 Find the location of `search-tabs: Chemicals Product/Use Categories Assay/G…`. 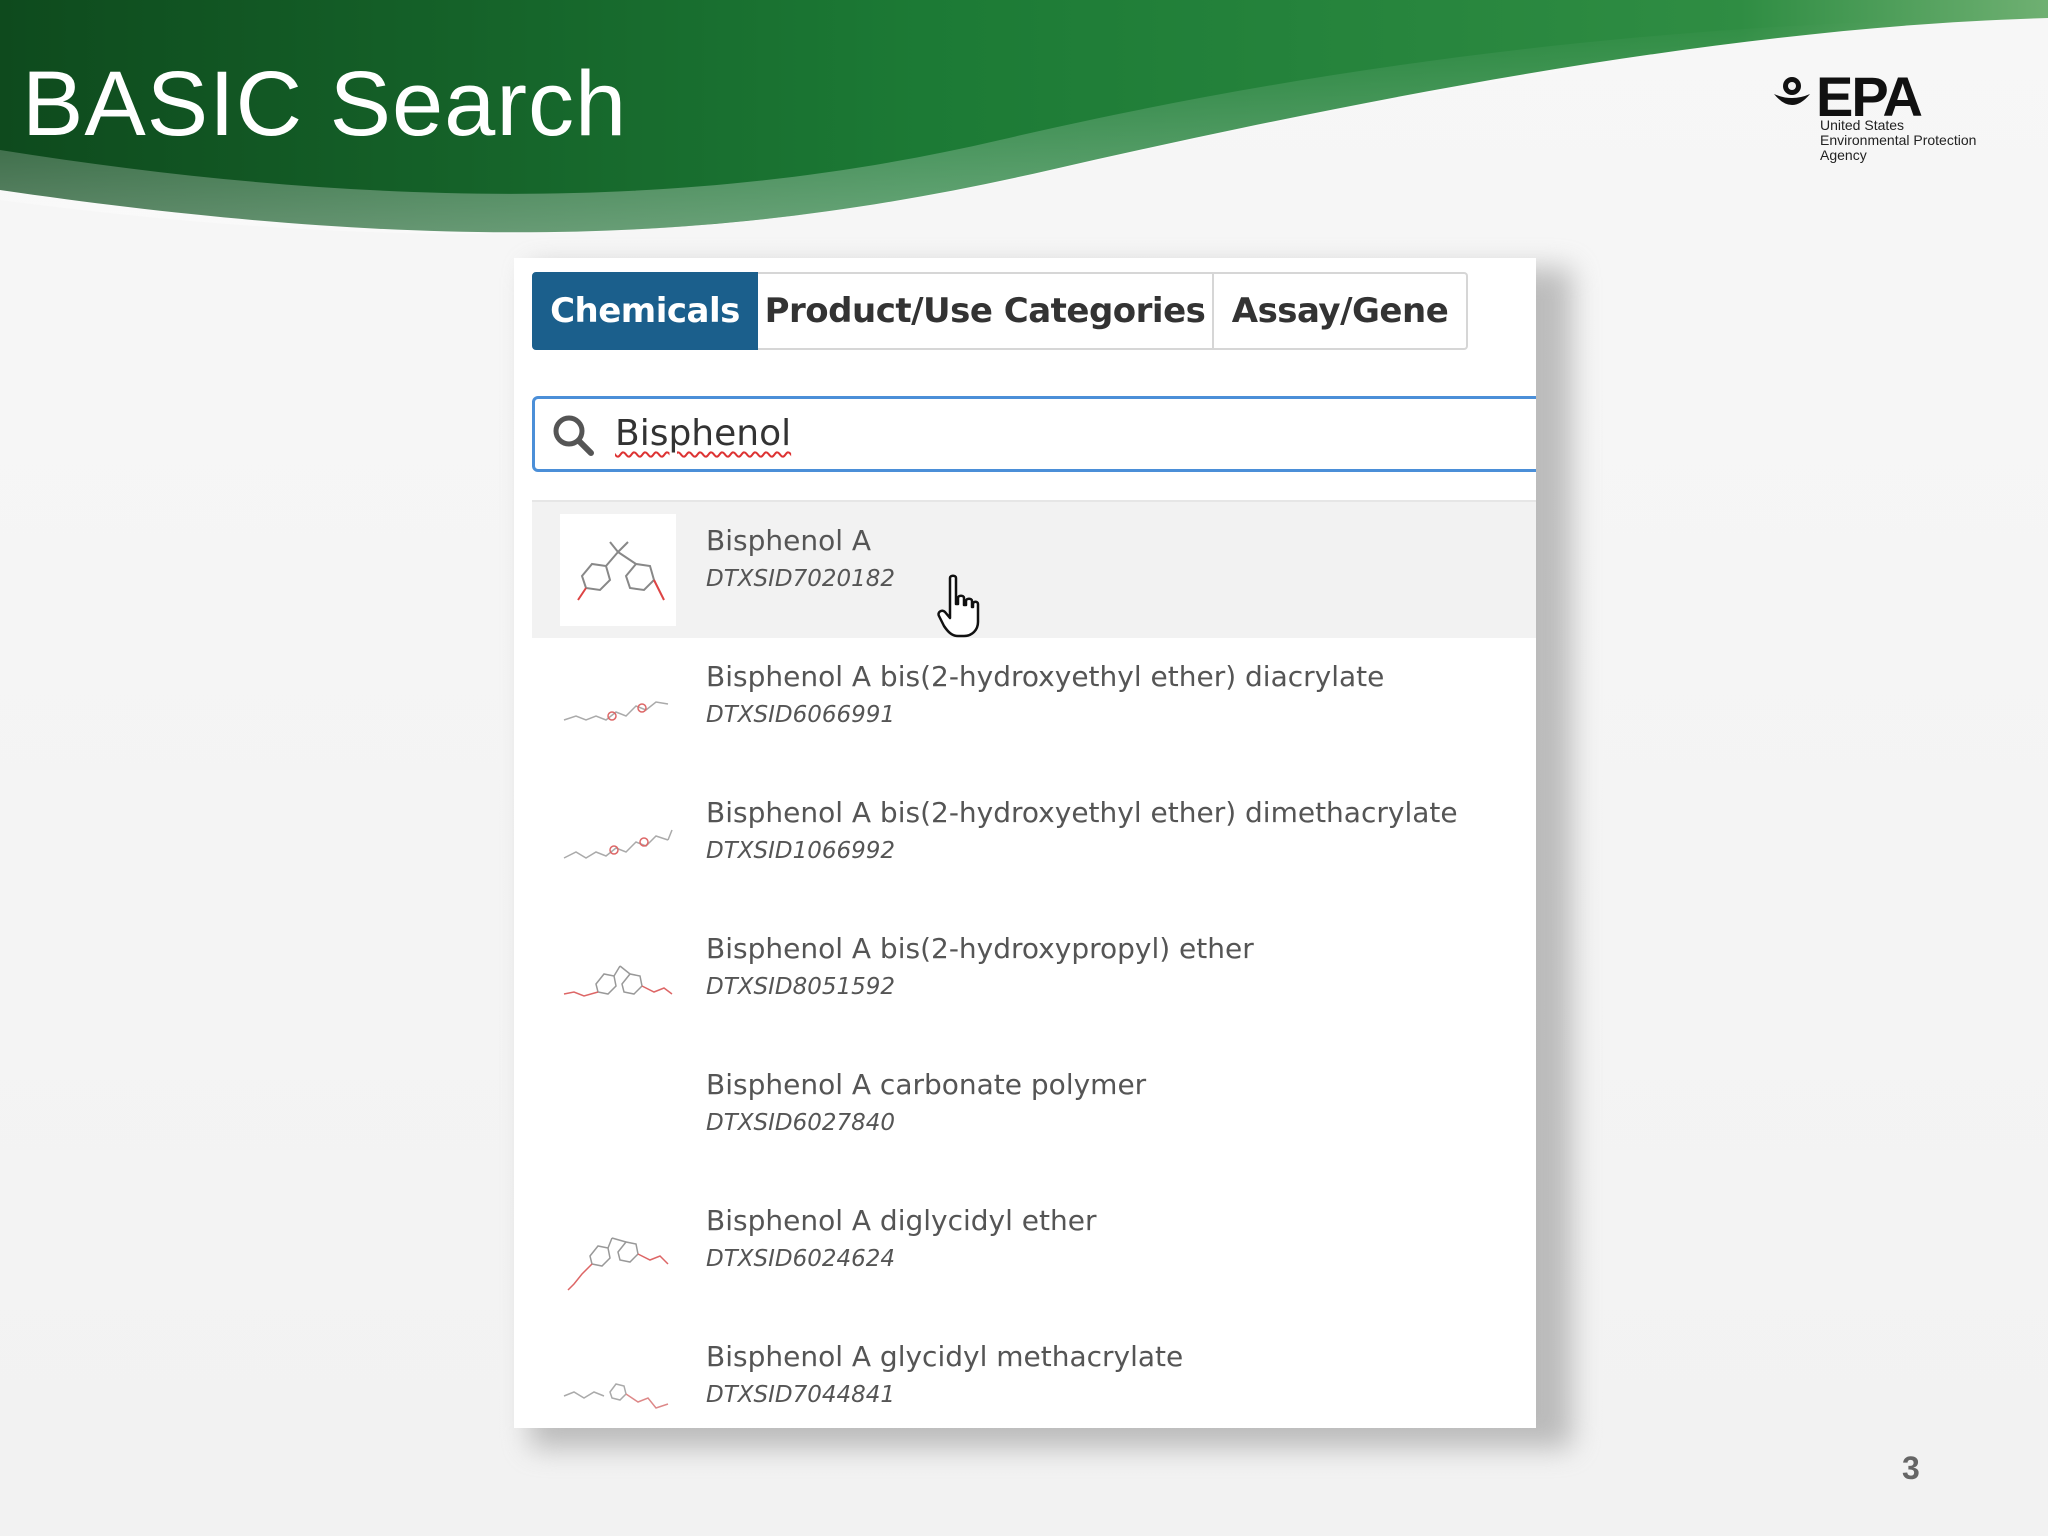

search-tabs: Chemicals Product/Use Categories Assay/G… is located at coordinates (1000, 312).